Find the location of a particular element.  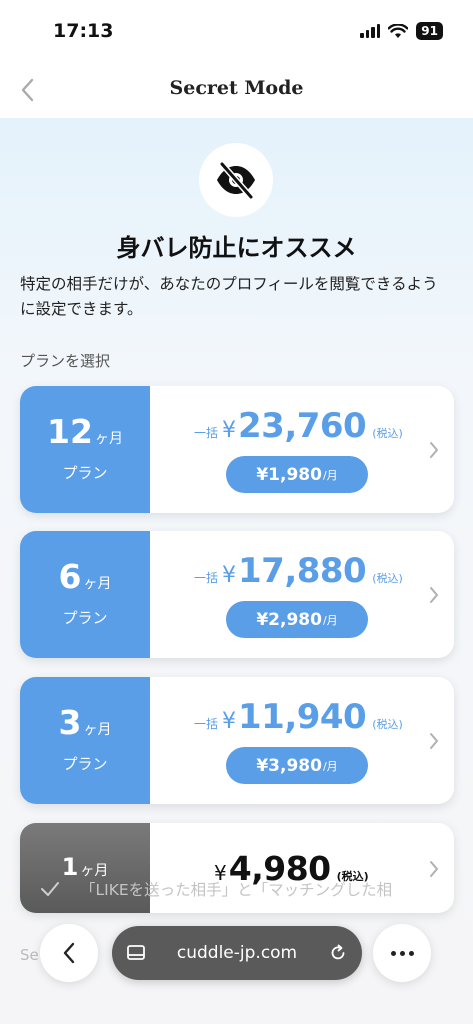

plan-months: 6 is located at coordinates (70, 576).